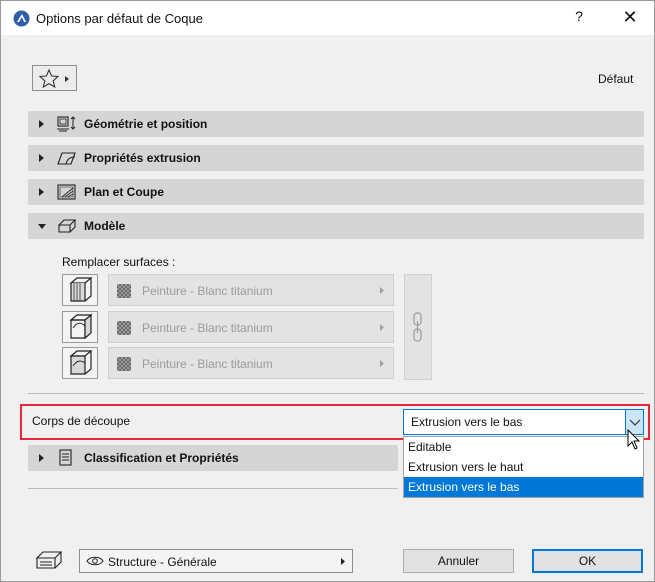 Image resolution: width=655 pixels, height=582 pixels. I want to click on option-extrusion-down: Extrusion vers le bas, so click(523, 487).